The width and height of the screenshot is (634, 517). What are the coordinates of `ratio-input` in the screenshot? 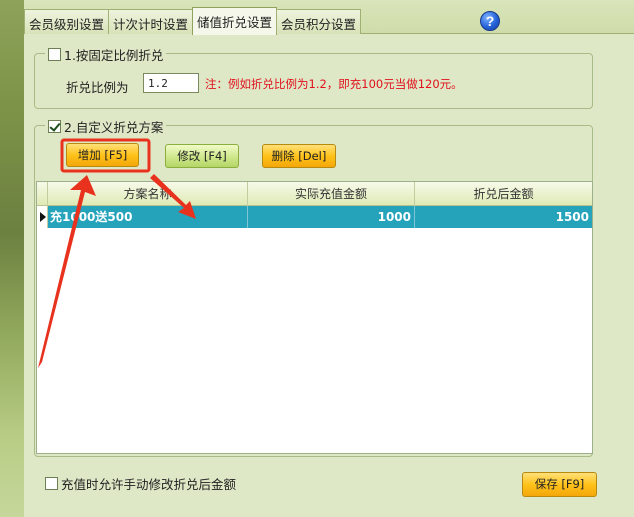 It's located at (171, 83).